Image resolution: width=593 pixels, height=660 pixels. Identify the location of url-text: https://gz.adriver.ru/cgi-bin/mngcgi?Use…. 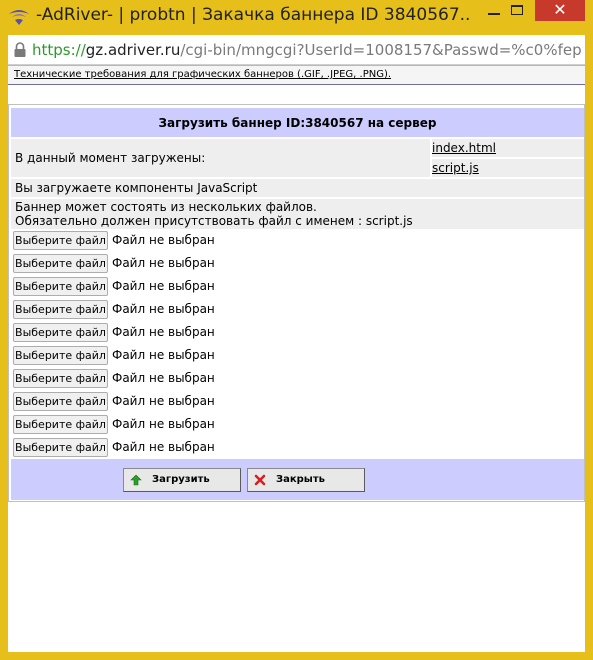
(307, 50).